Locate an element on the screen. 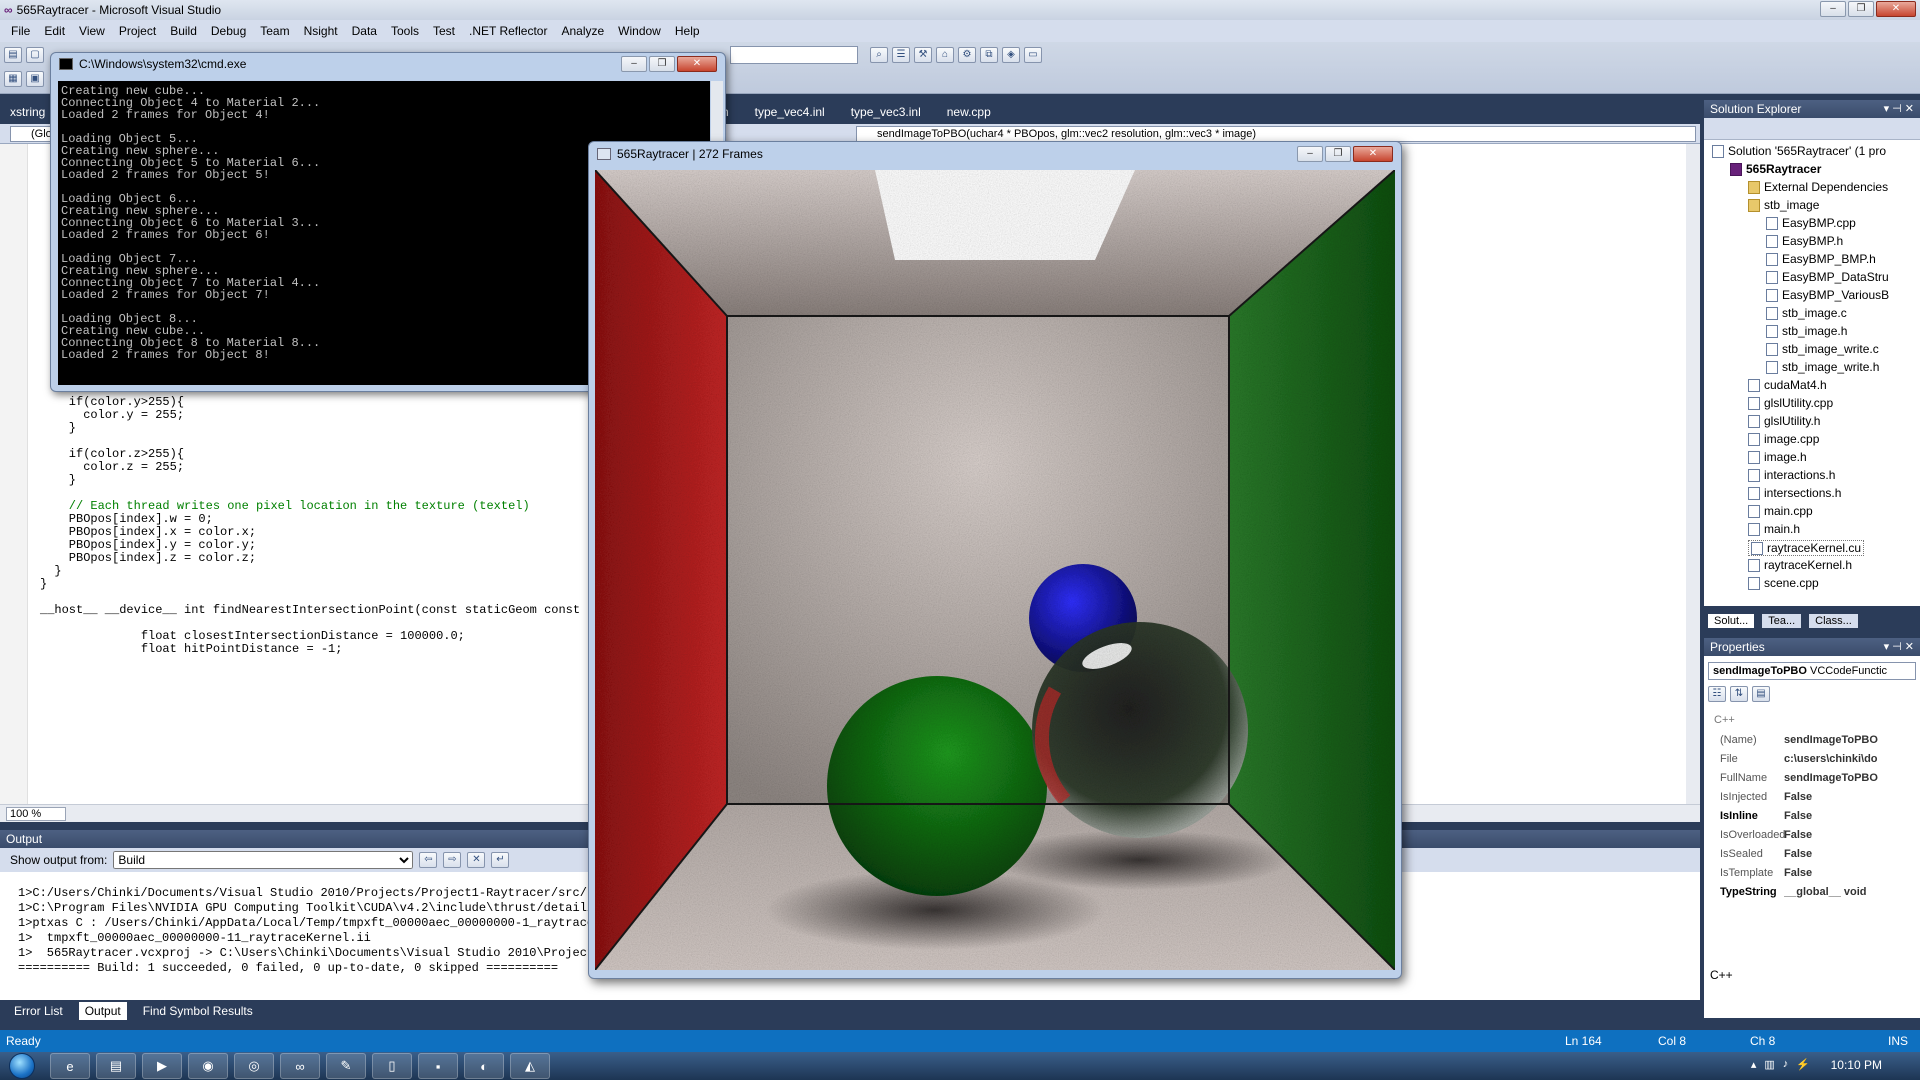 The width and height of the screenshot is (1920, 1080). window-icon: ▭ is located at coordinates (1033, 55).